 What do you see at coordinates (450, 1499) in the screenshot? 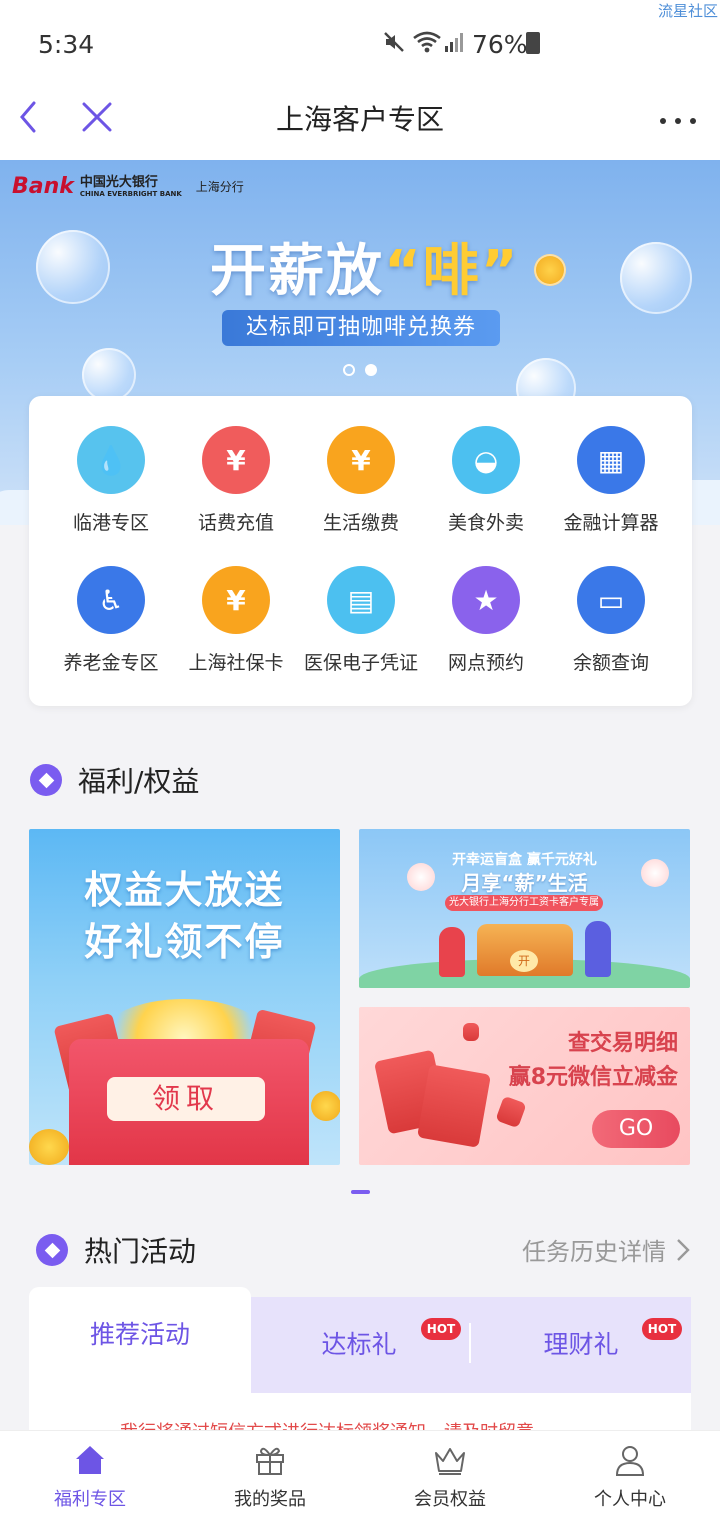
I see `nav-label: 会员权益` at bounding box center [450, 1499].